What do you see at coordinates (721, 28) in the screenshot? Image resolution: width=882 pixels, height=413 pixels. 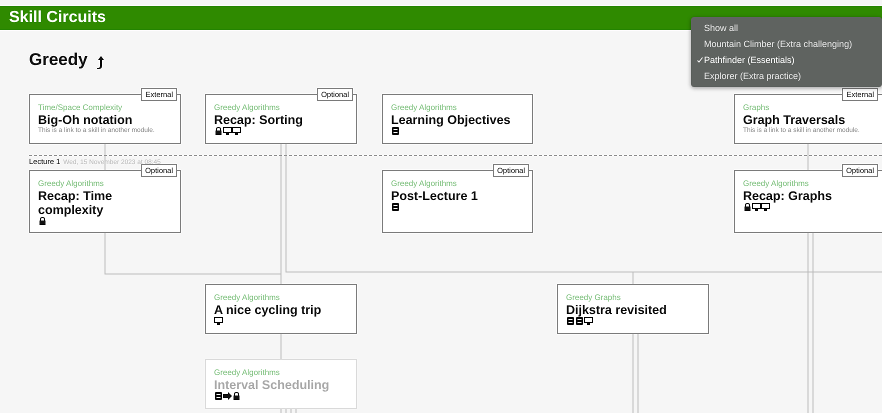 I see `menu-item: Show all` at bounding box center [721, 28].